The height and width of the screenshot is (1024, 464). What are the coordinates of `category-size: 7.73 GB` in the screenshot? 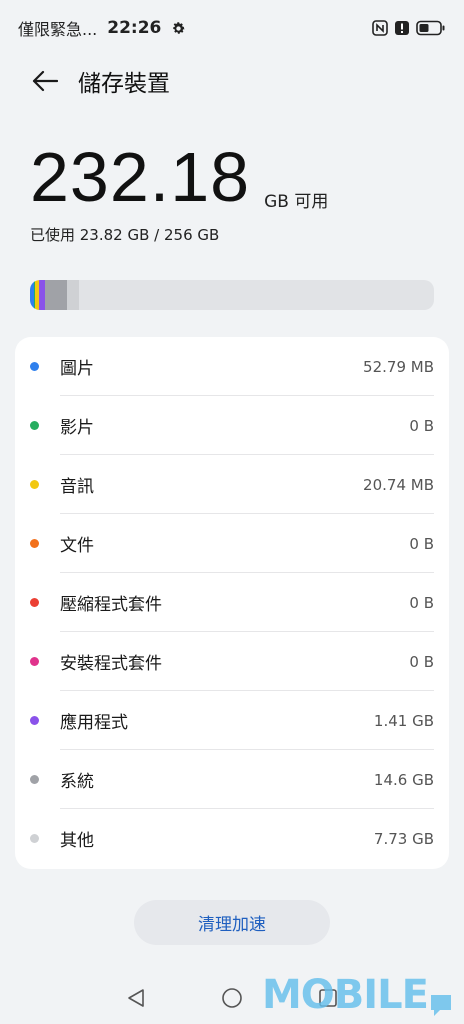 It's located at (403, 838).